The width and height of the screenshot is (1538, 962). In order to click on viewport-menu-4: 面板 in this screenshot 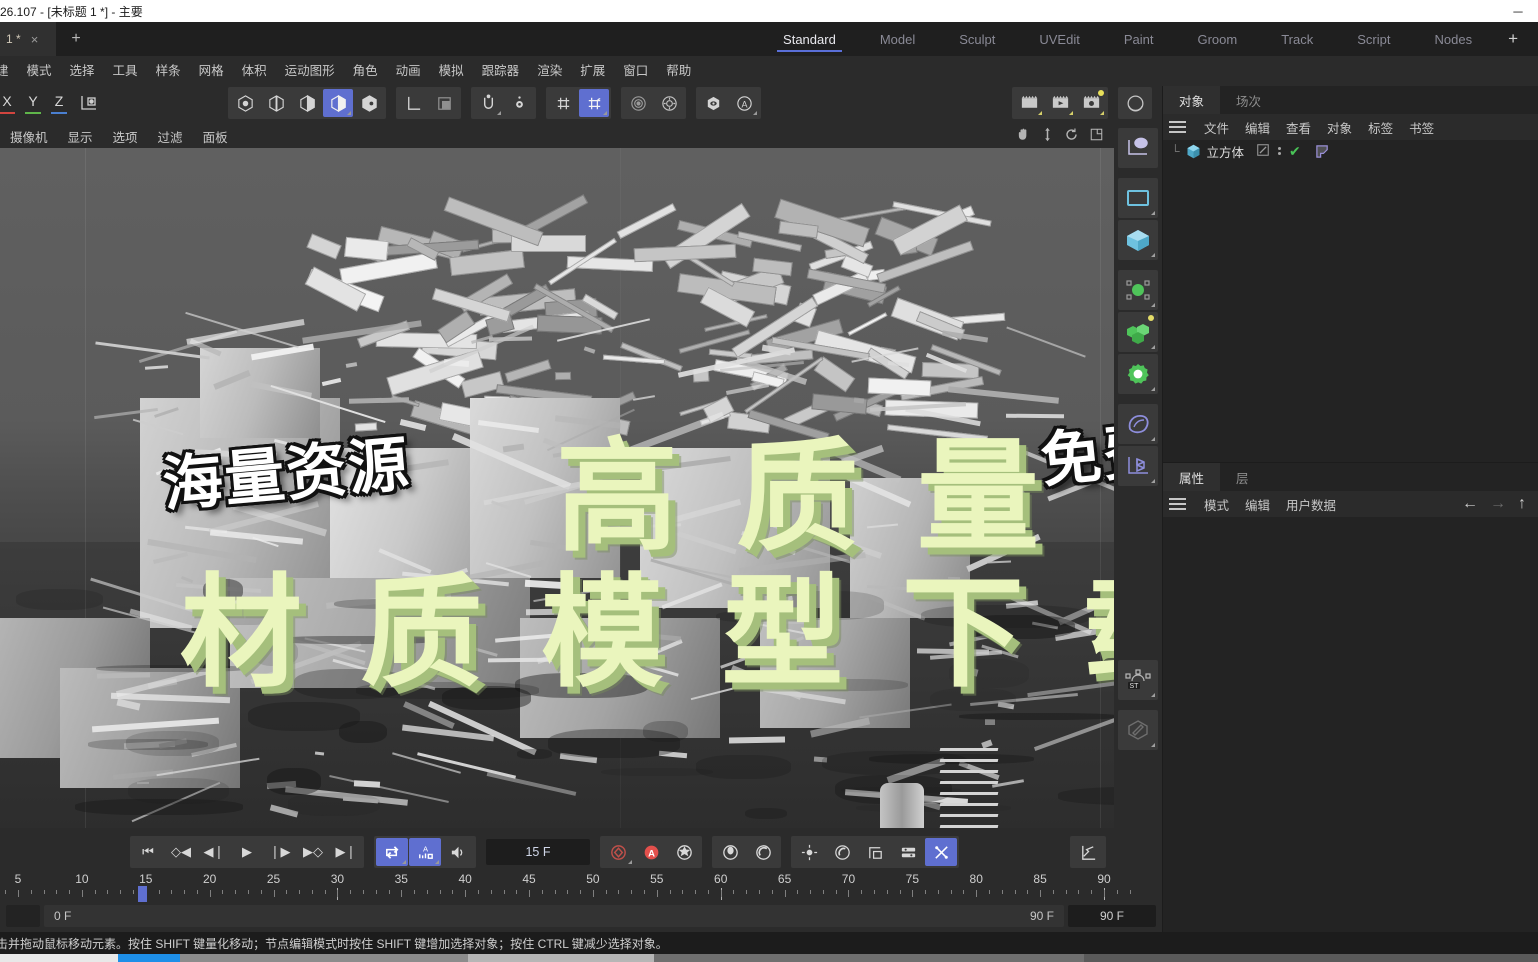, I will do `click(215, 136)`.